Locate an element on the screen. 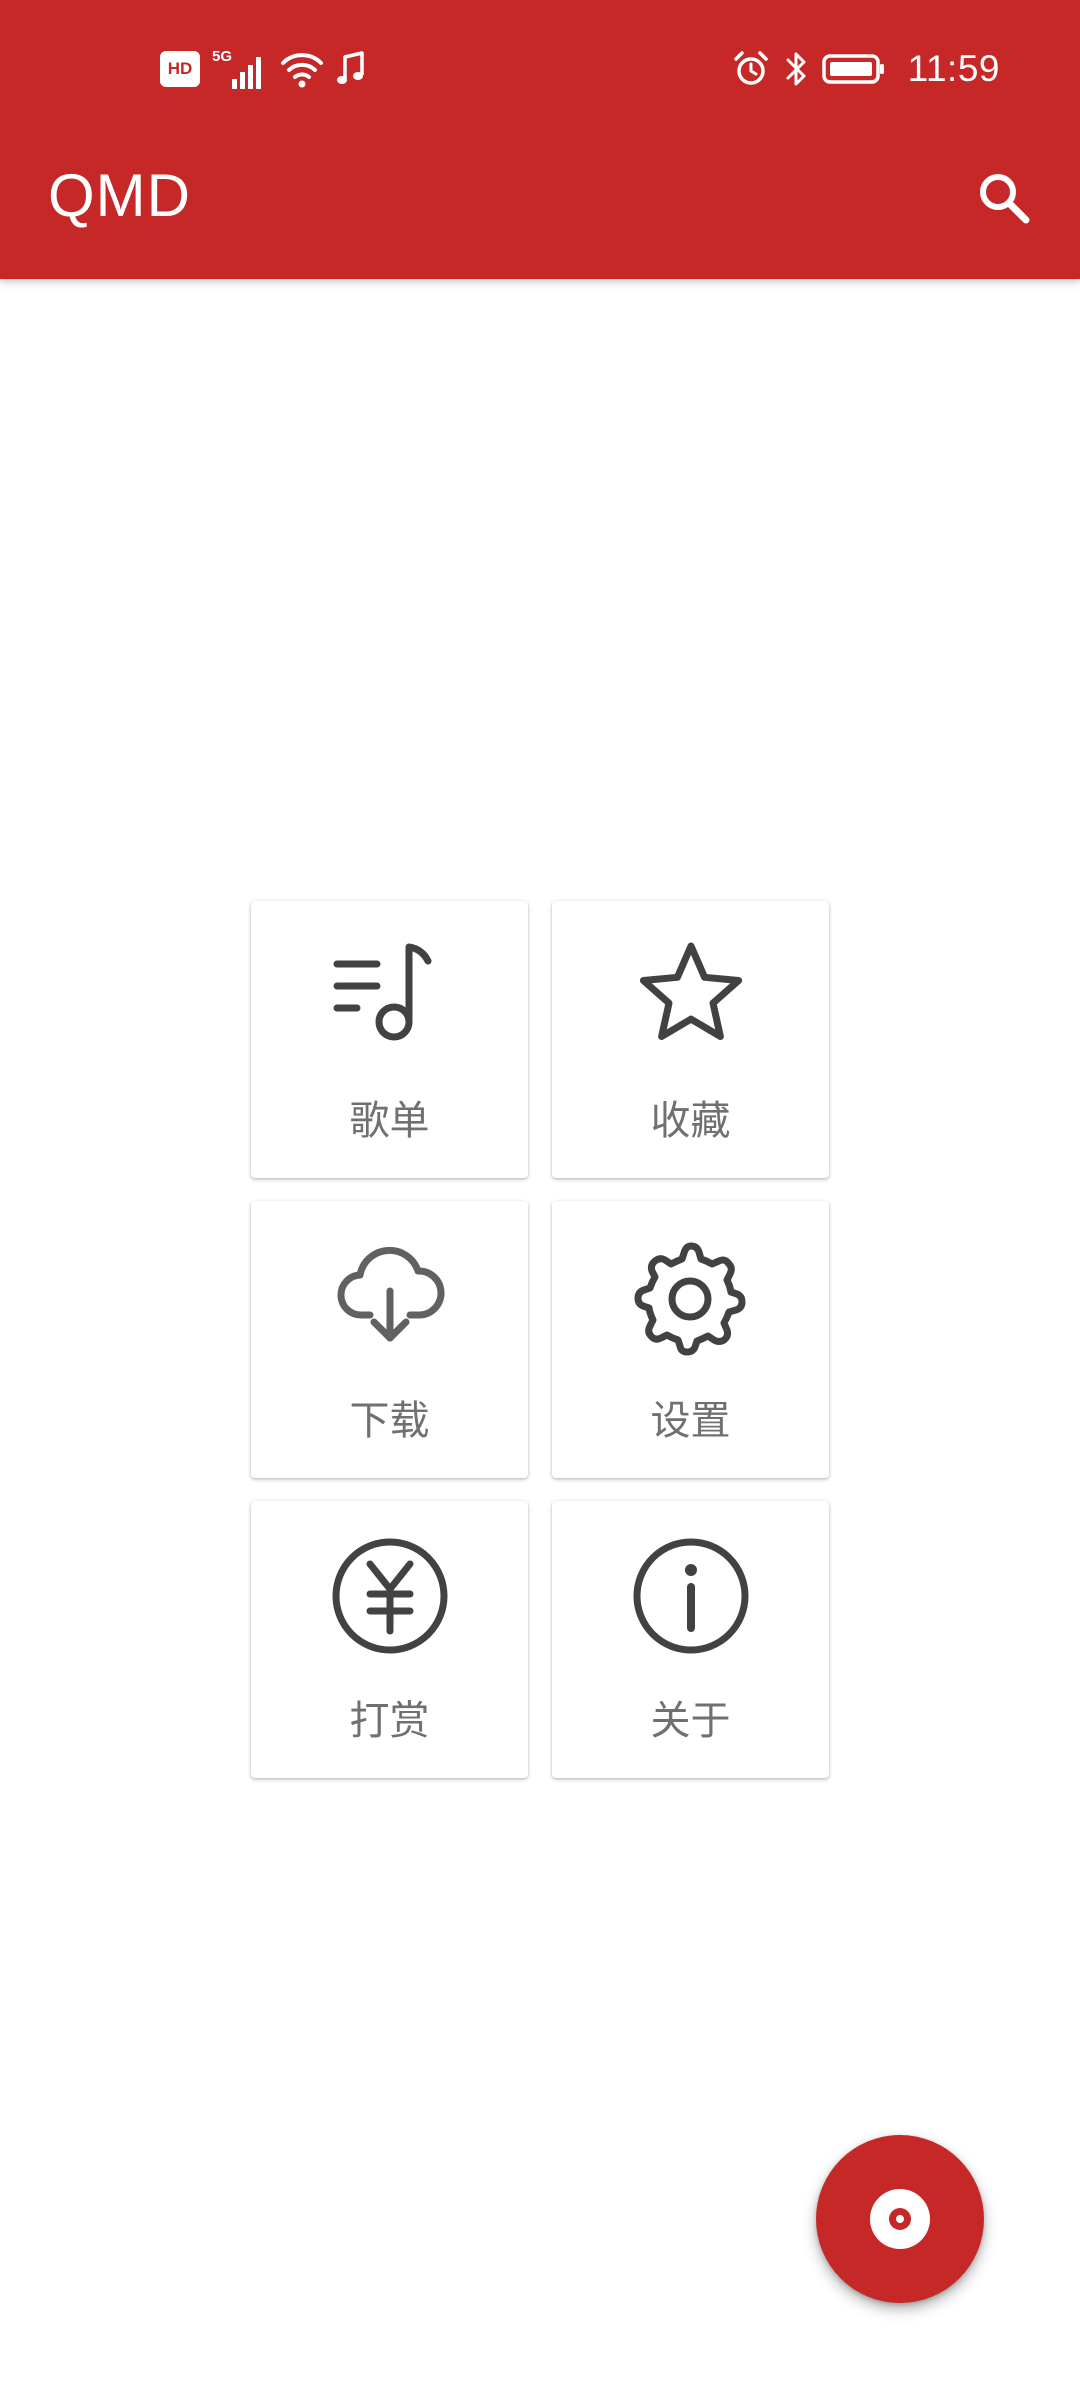 This screenshot has height=2400, width=1080. alarm-icon is located at coordinates (751, 69).